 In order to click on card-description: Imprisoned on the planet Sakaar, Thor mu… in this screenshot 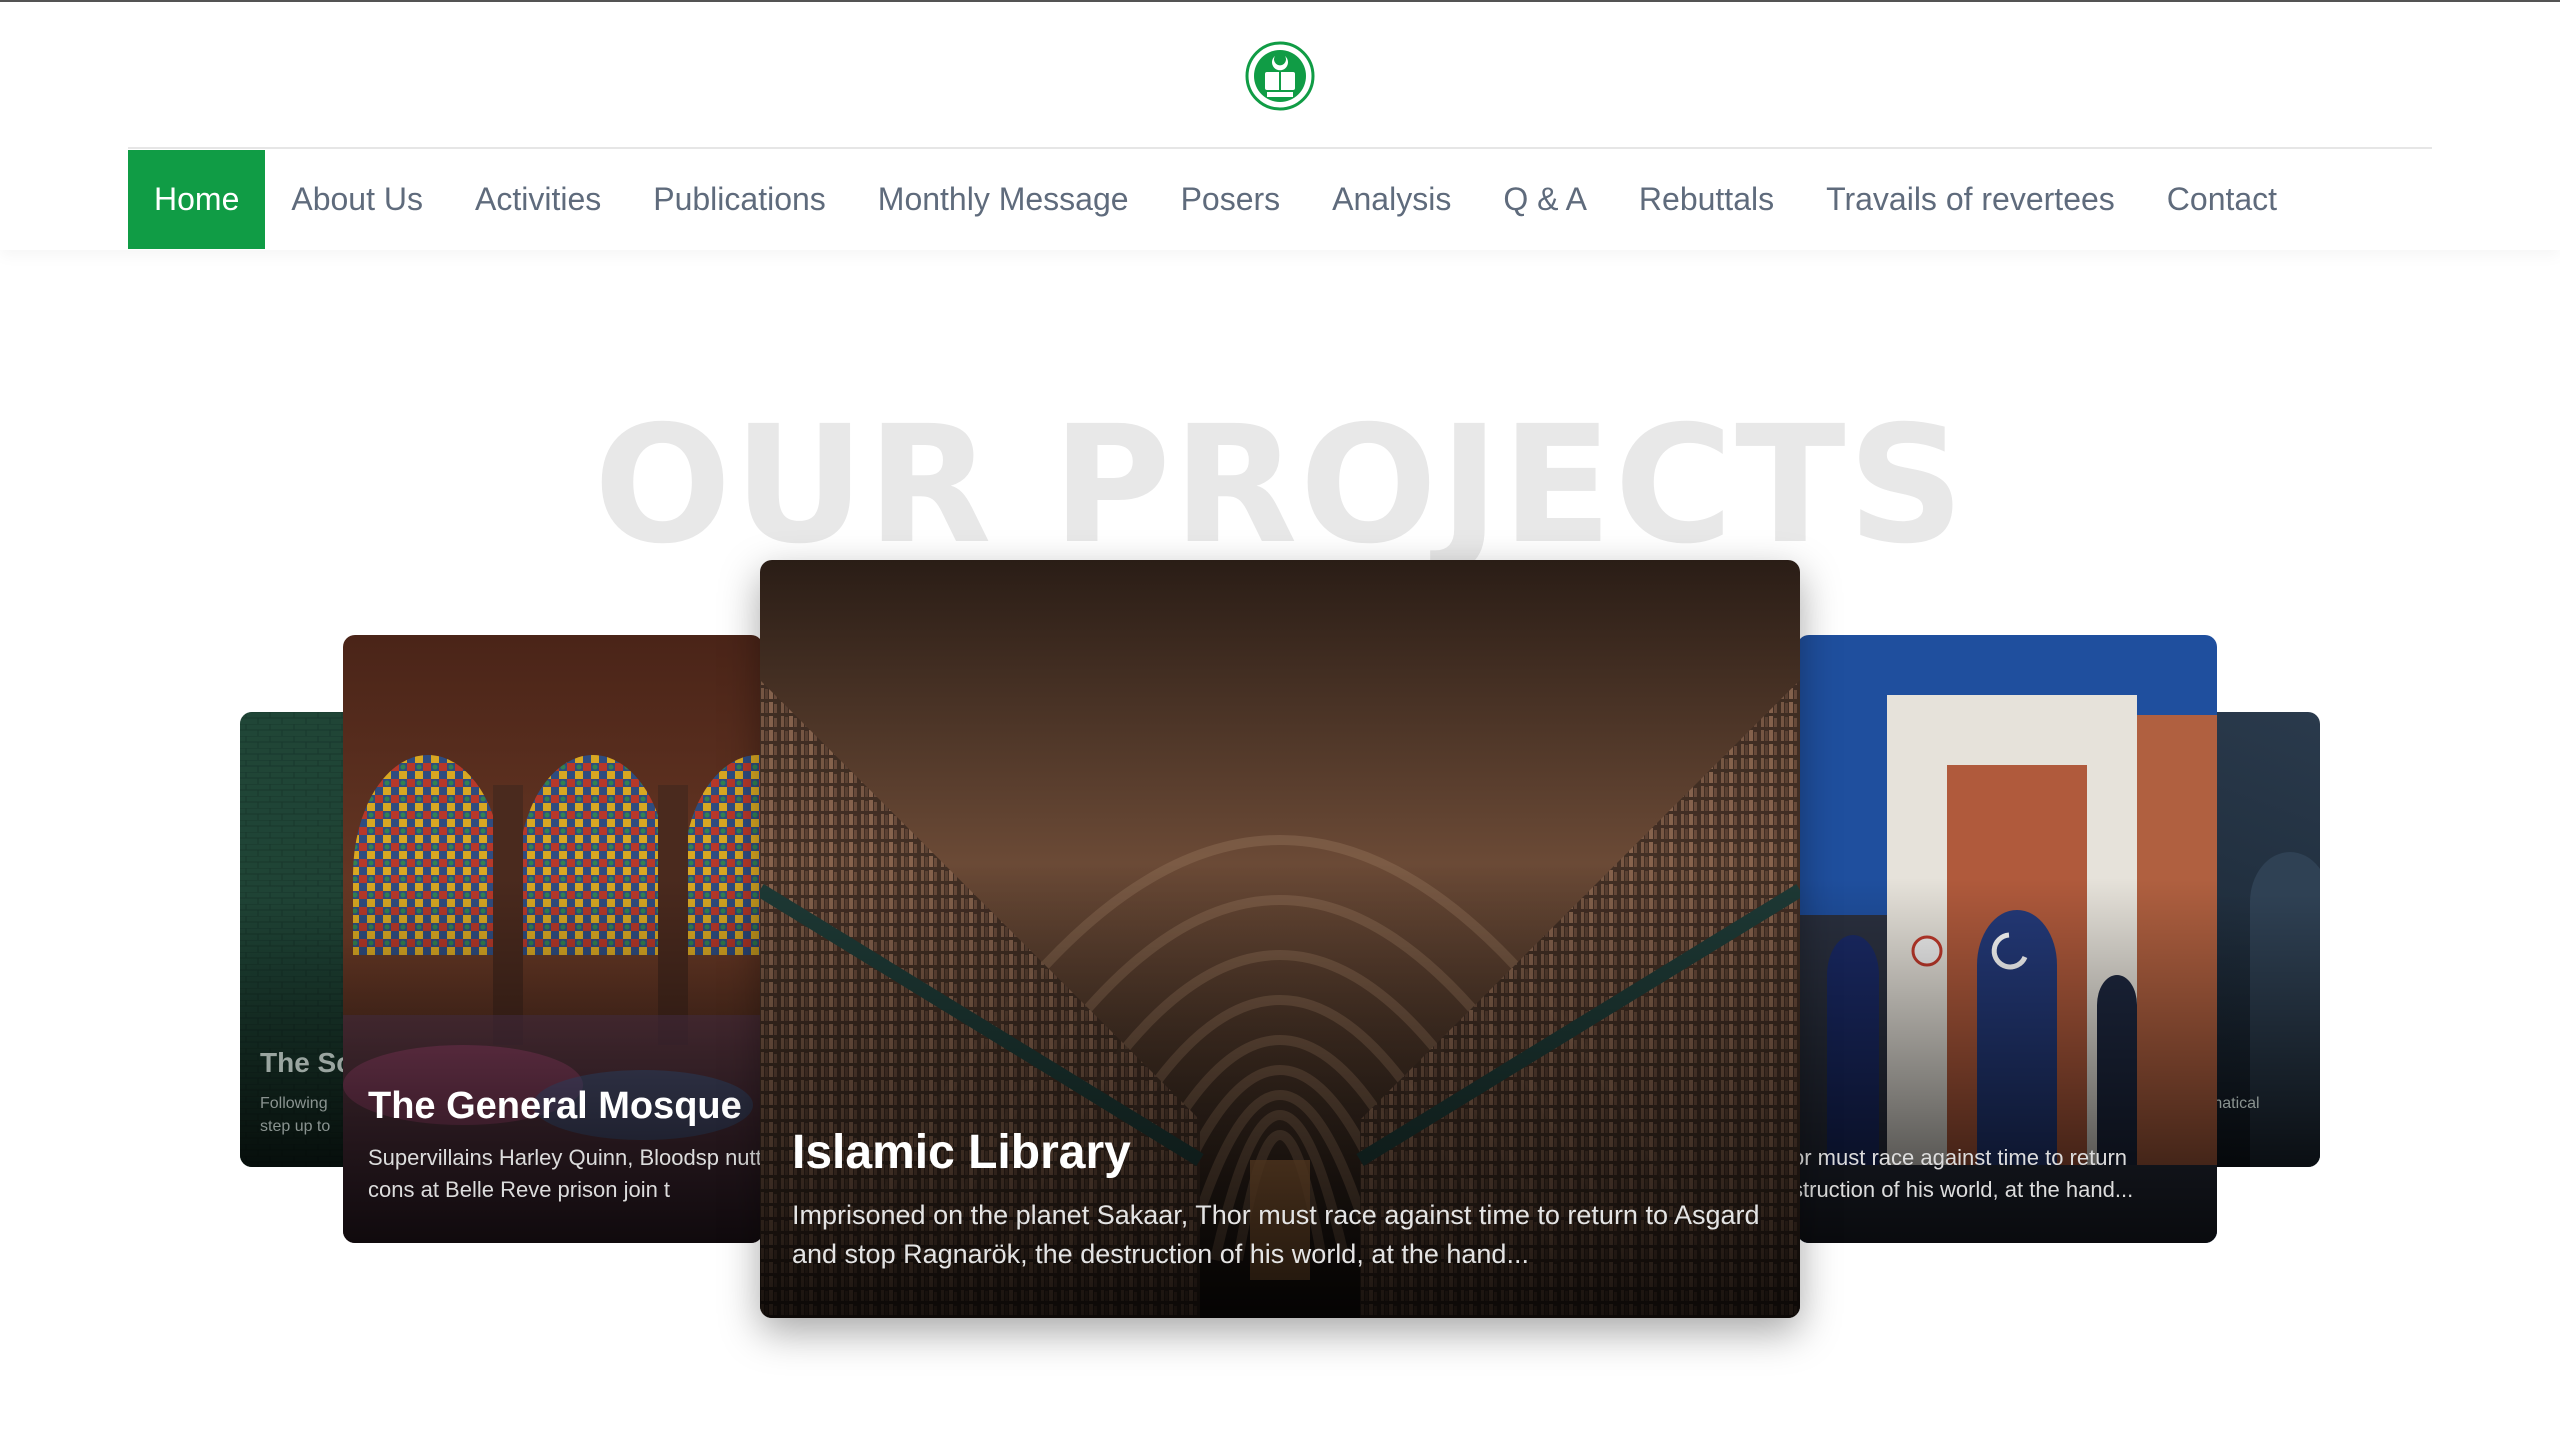, I will do `click(1276, 1235)`.